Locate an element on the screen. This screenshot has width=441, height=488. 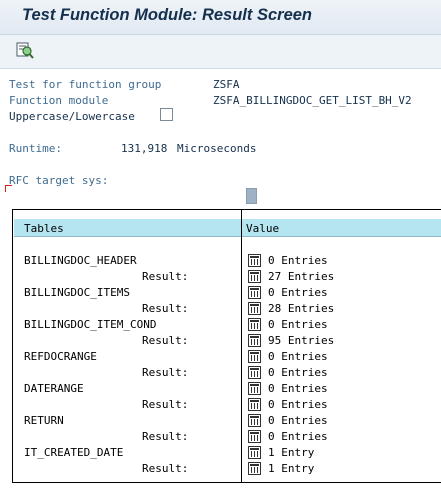
uppercase-lowercase-label: Uppercase/Lowercase is located at coordinates (72, 116).